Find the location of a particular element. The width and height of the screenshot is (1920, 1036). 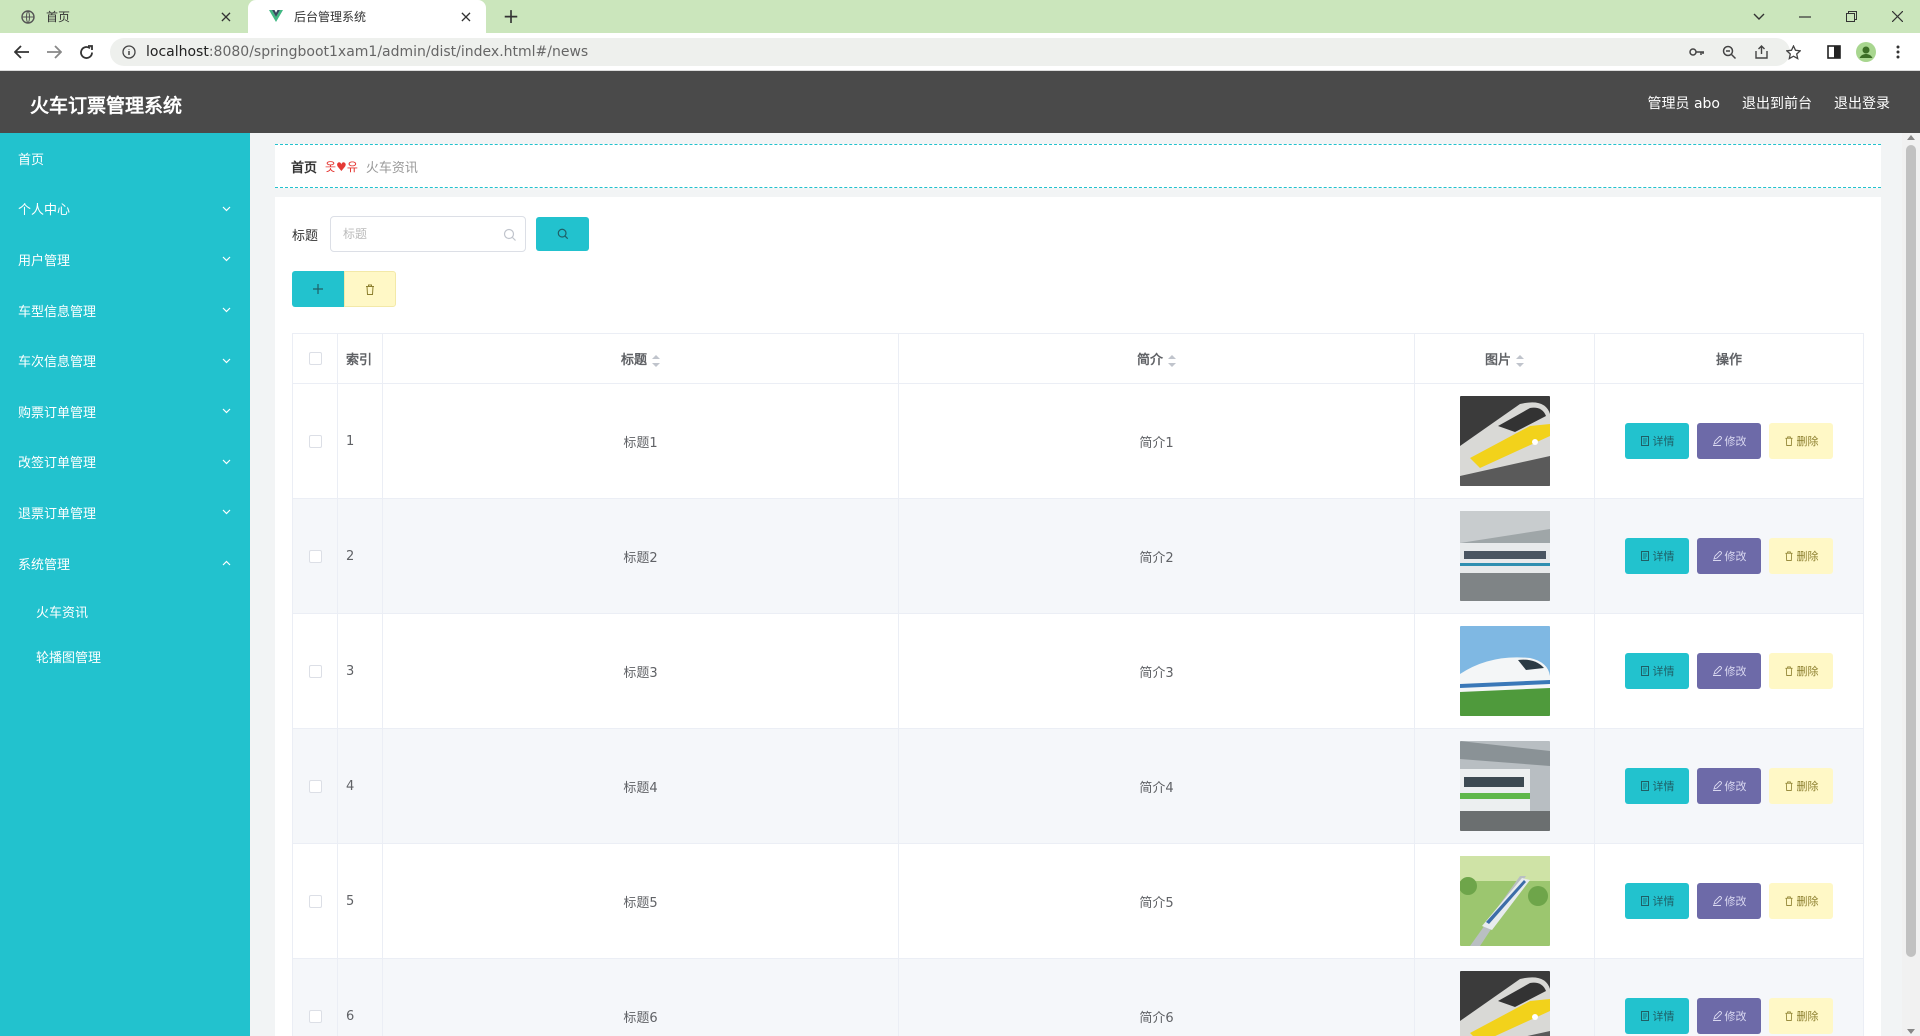

sidebar-item-system-management: 系统管理 is located at coordinates (125, 563).